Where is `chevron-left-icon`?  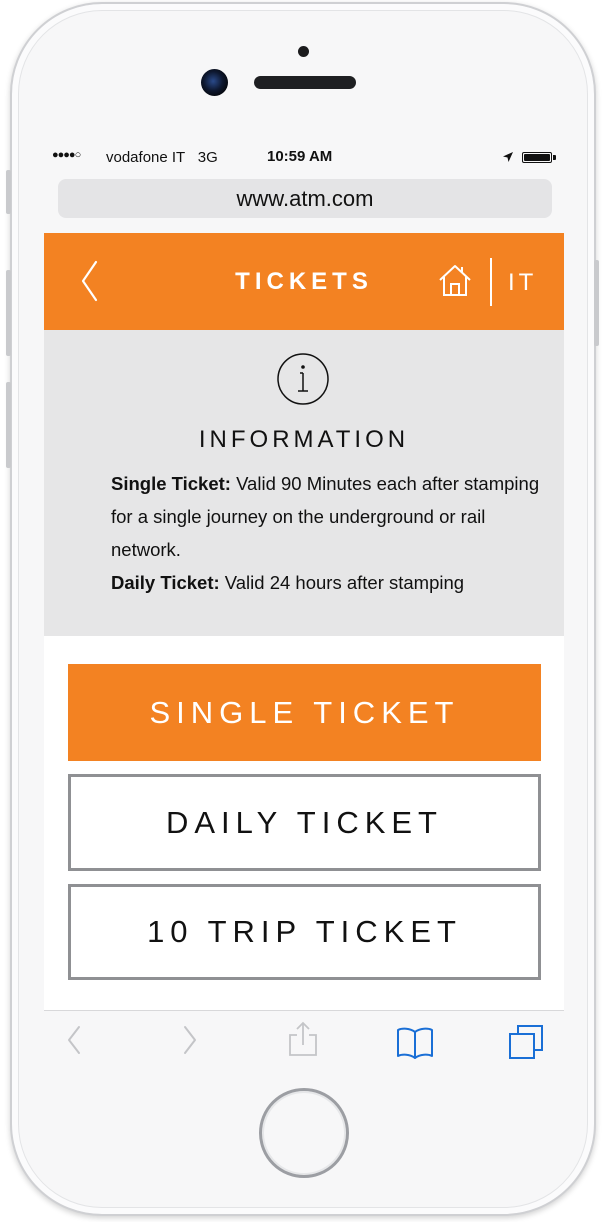
chevron-left-icon is located at coordinates (74, 1040).